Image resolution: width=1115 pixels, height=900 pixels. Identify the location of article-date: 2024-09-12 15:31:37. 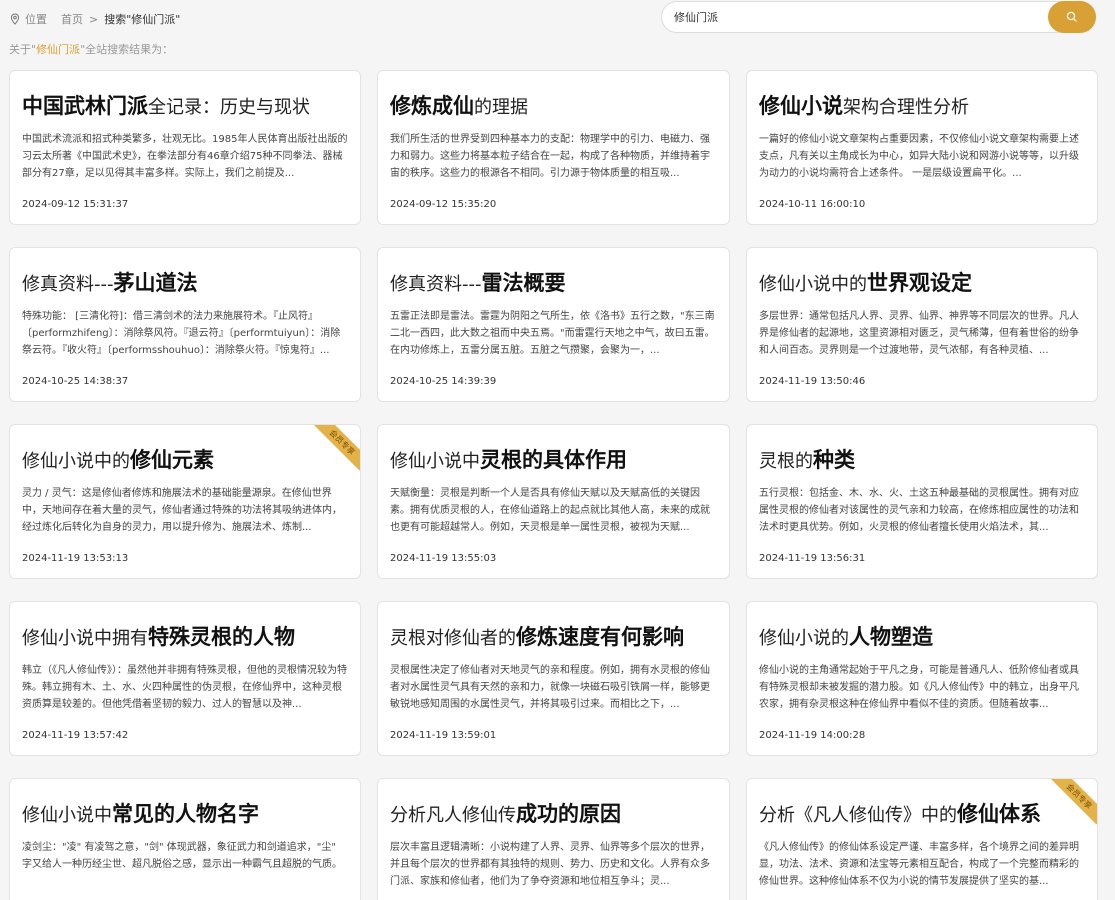
(75, 204).